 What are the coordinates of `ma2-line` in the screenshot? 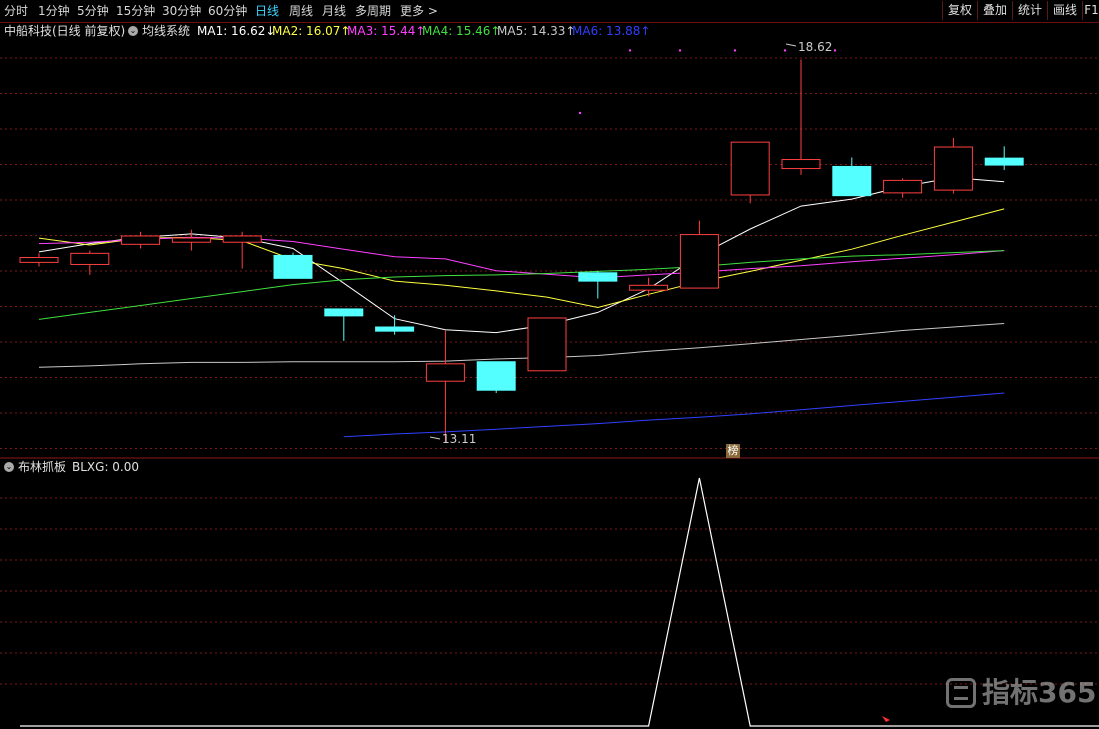 It's located at (521, 258).